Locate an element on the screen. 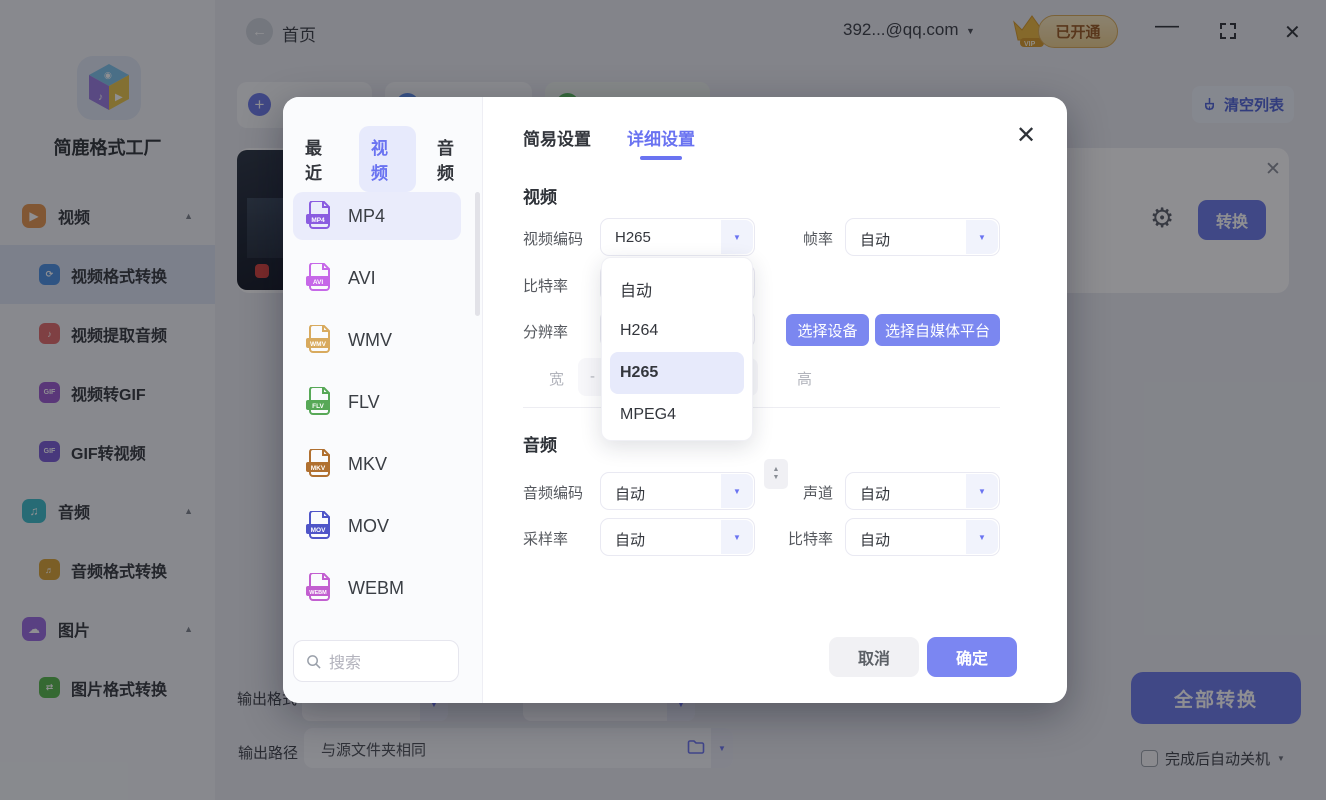  video-codec-label: 视频编码 is located at coordinates (553, 239).